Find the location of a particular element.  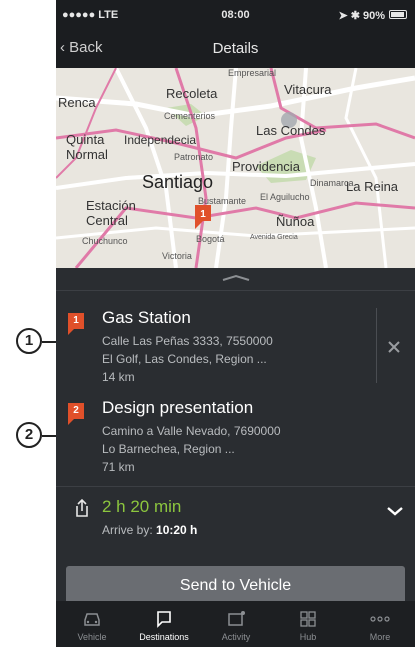

tab-label: Hub is located at coordinates (308, 637).